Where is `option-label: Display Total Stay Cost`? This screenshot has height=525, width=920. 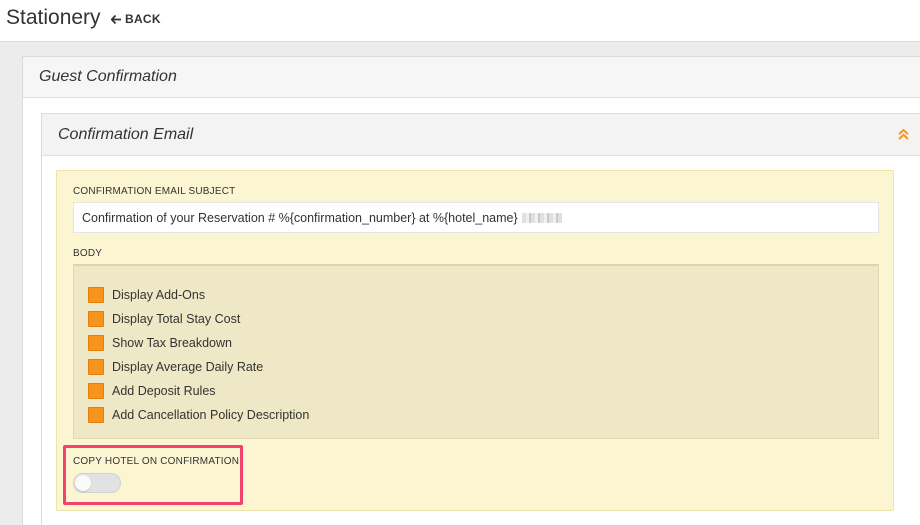 option-label: Display Total Stay Cost is located at coordinates (176, 319).